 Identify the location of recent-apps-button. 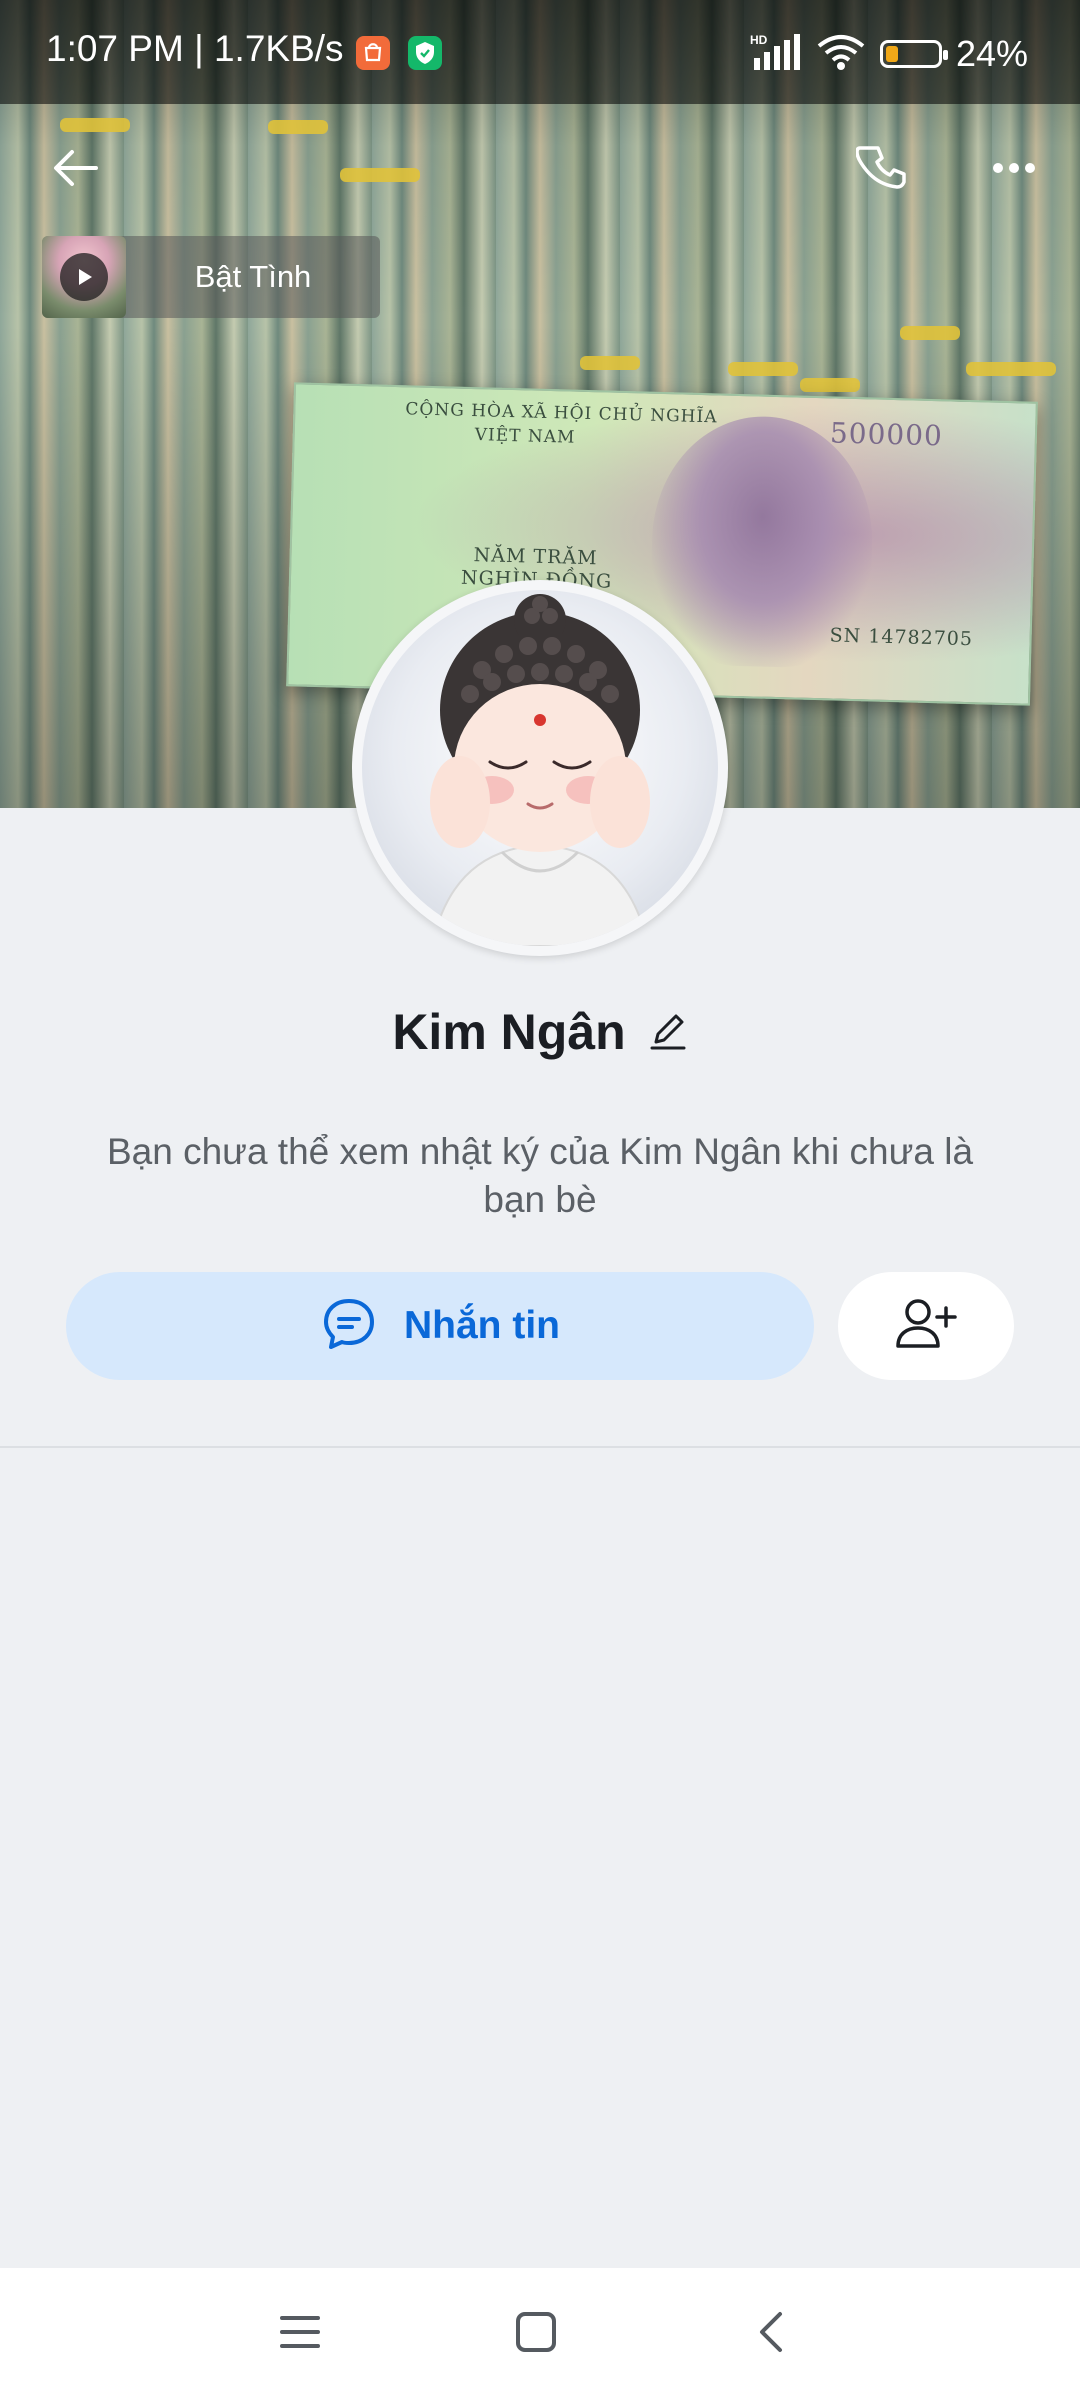
(300, 2334).